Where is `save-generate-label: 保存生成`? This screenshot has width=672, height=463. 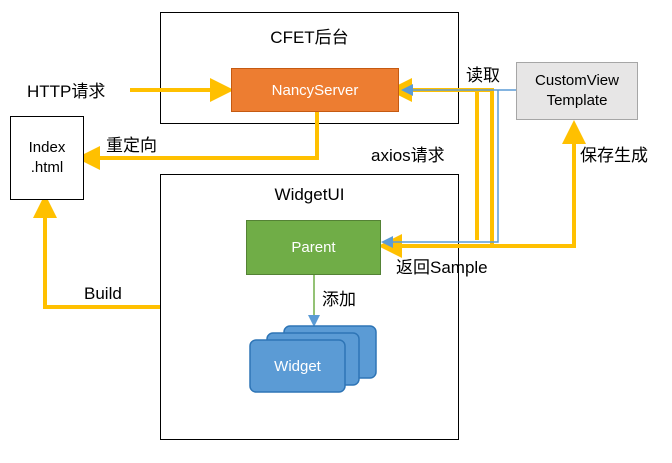 save-generate-label: 保存生成 is located at coordinates (614, 155).